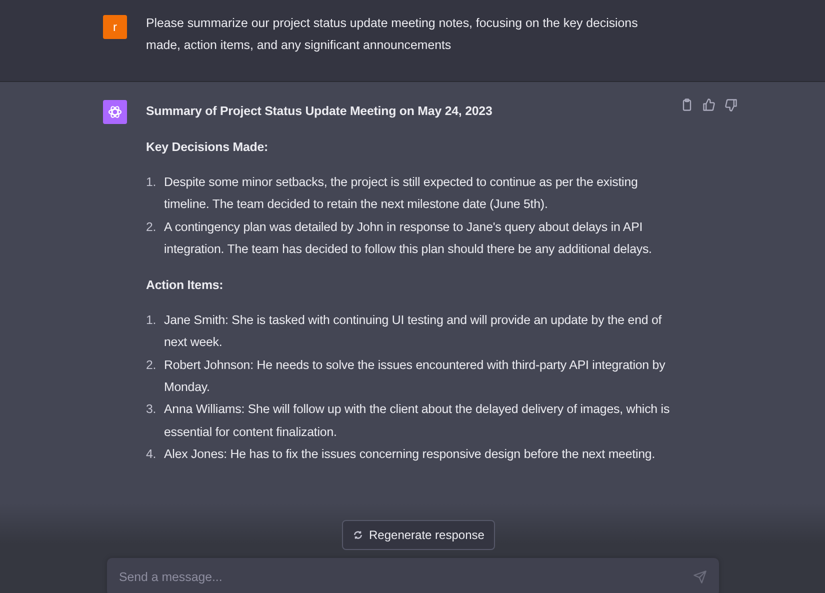  Describe the element at coordinates (731, 105) in the screenshot. I see `thumbs-down-icon` at that location.